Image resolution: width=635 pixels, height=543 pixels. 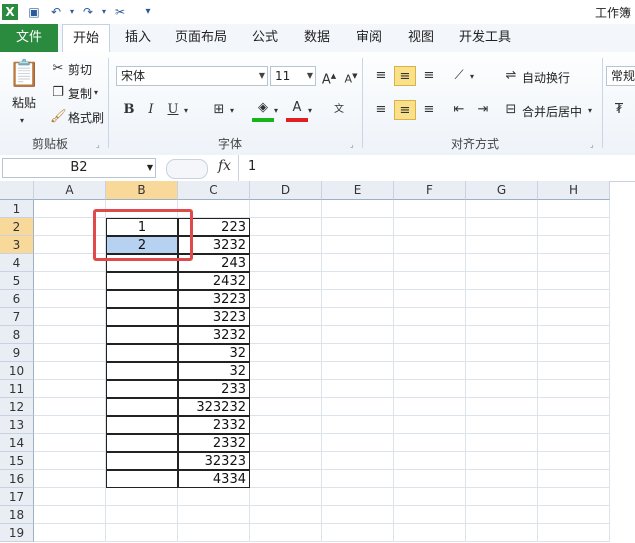 I want to click on cell-e4, so click(x=358, y=263).